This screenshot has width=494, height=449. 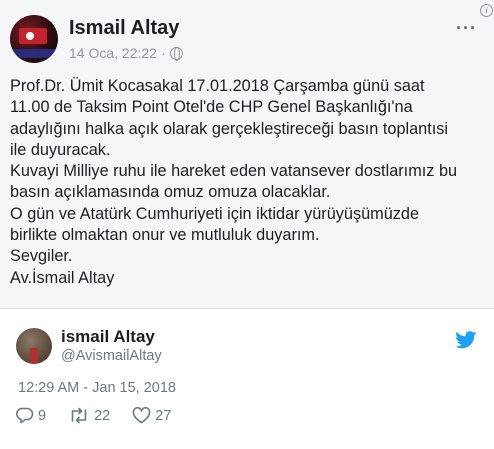 I want to click on avatar-banner, so click(x=34, y=53).